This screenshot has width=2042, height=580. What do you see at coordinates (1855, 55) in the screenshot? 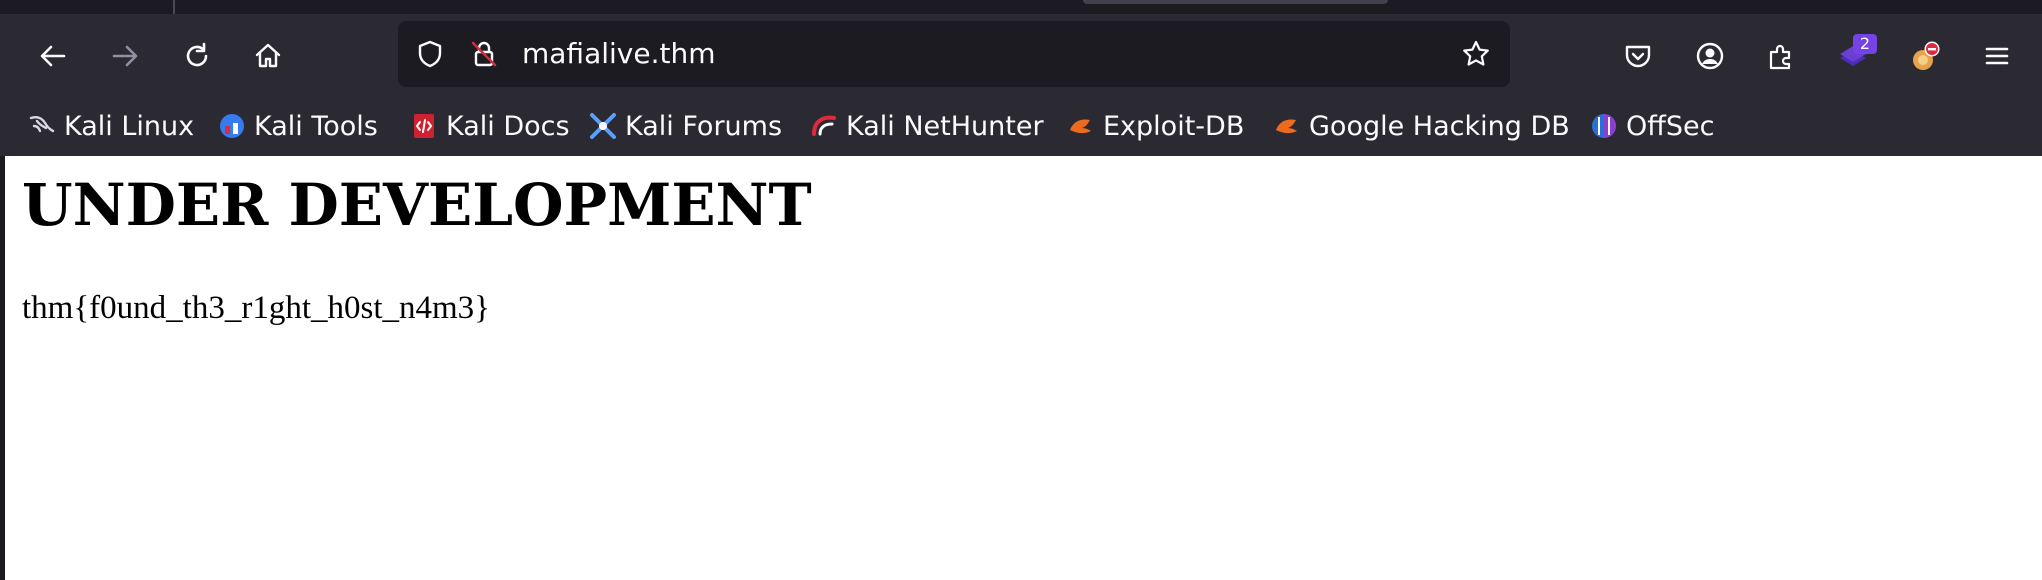
I see `foxyproxy-extension-button: 2` at bounding box center [1855, 55].